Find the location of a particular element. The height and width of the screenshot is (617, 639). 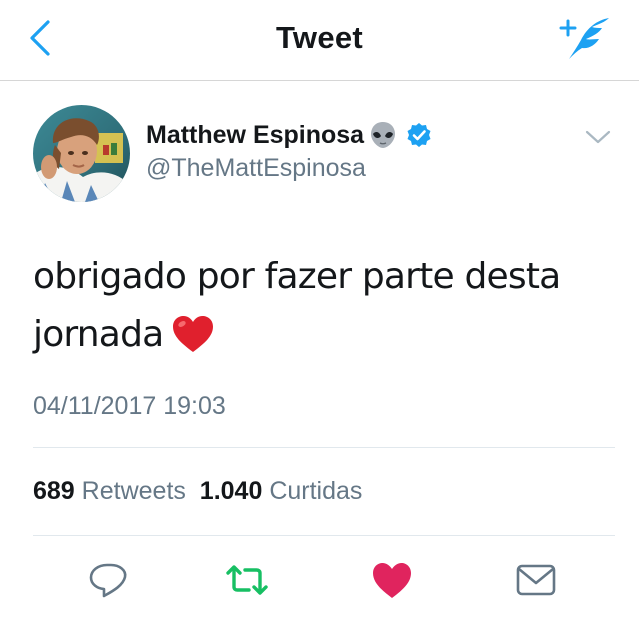

heart-icon is located at coordinates (392, 580).